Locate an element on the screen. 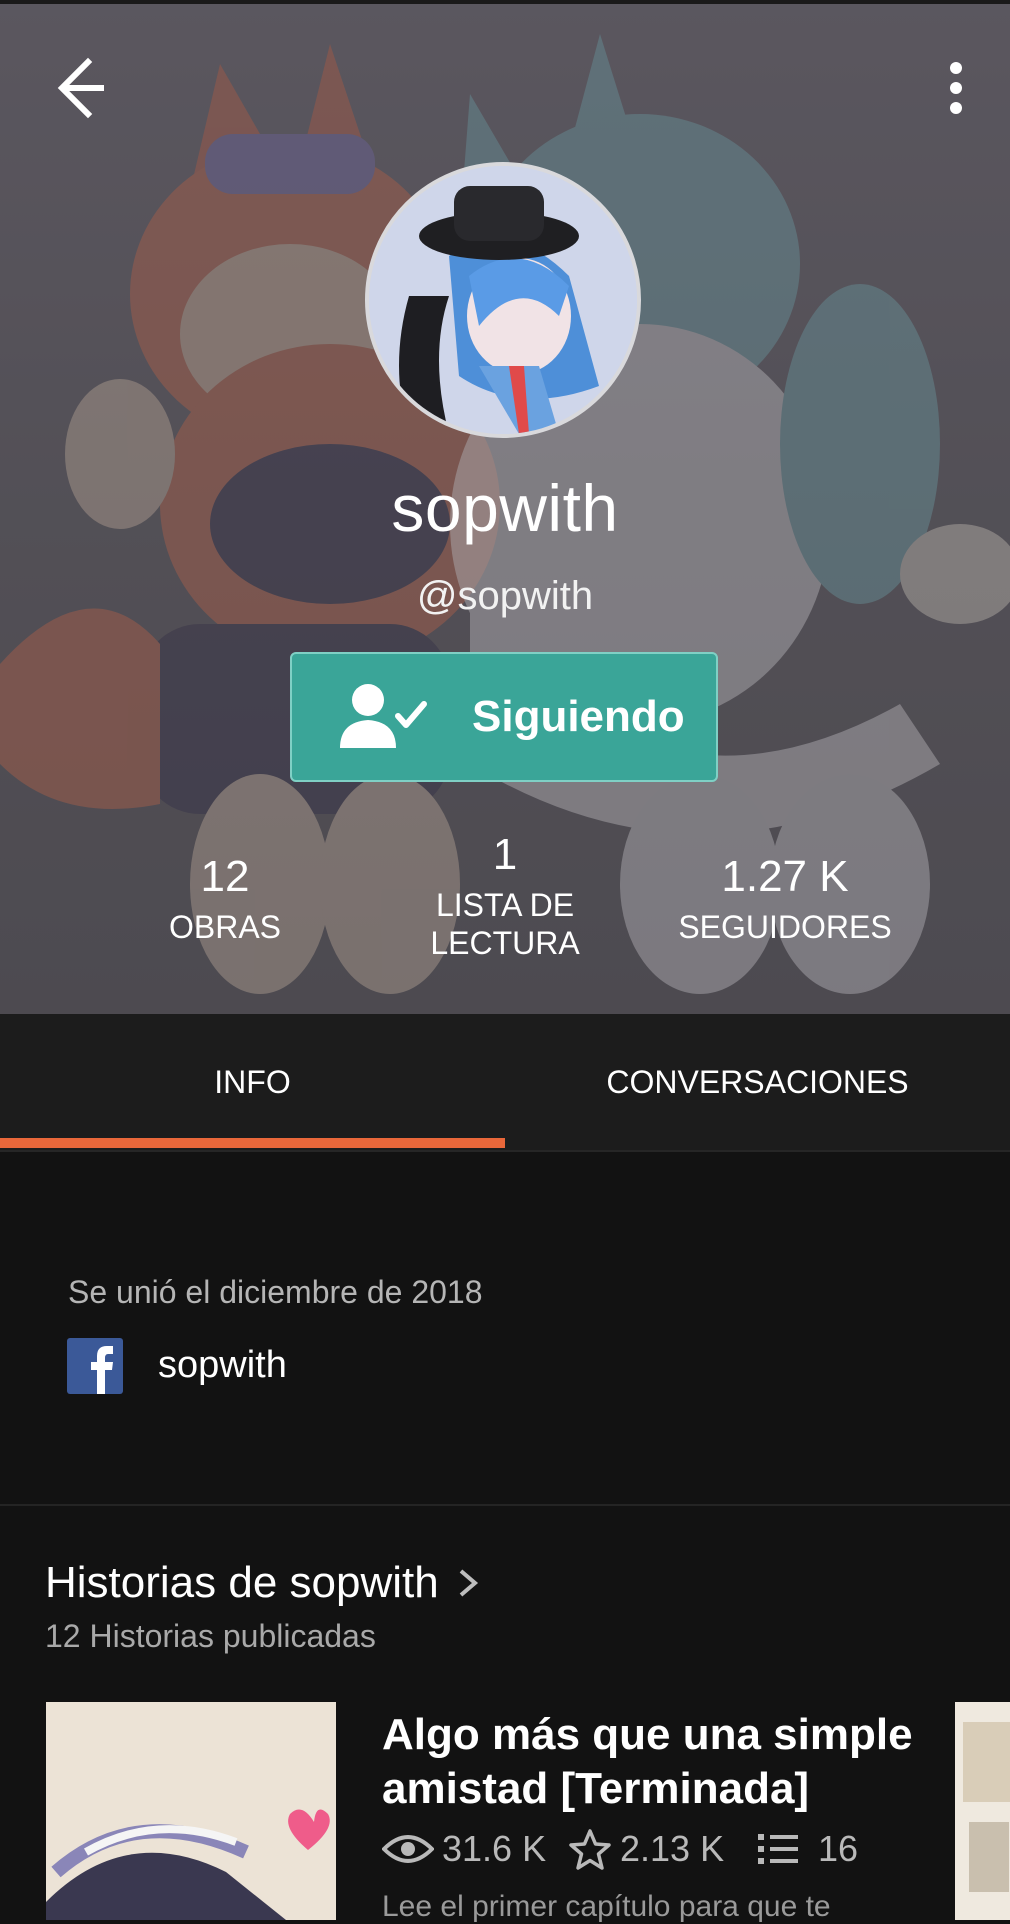  stat-works: 12 OBRAS is located at coordinates (225, 899).